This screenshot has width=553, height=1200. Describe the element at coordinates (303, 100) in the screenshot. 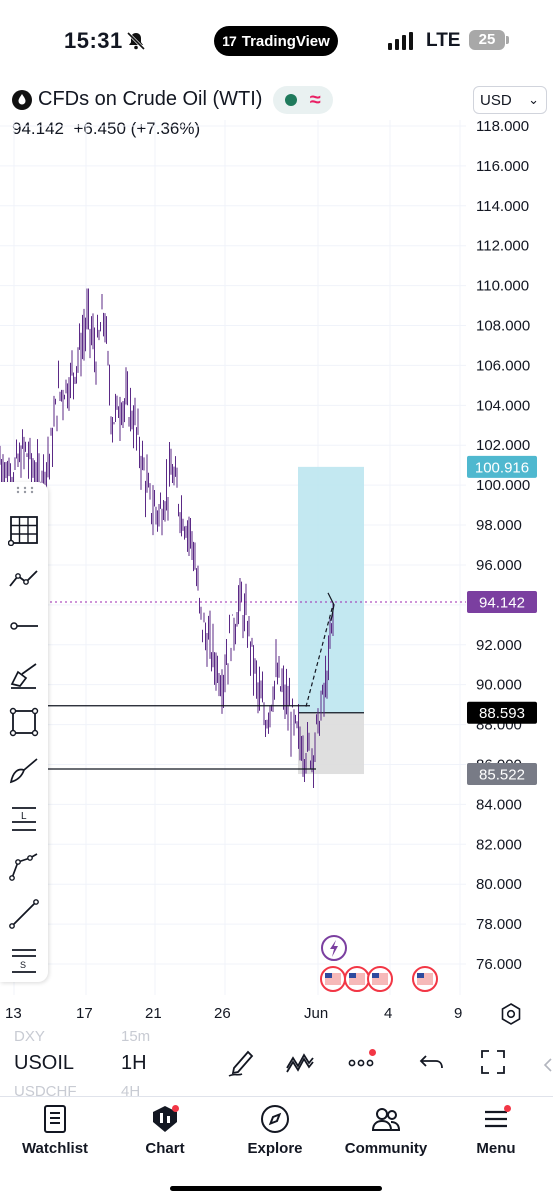

I see `market-status-badges: ≈` at that location.